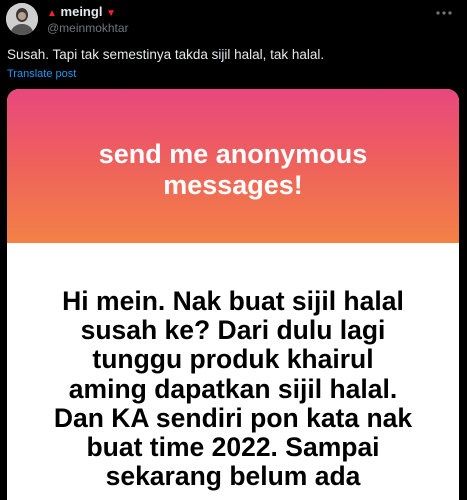 This screenshot has width=467, height=500. I want to click on more-horizontal-icon, so click(444, 13).